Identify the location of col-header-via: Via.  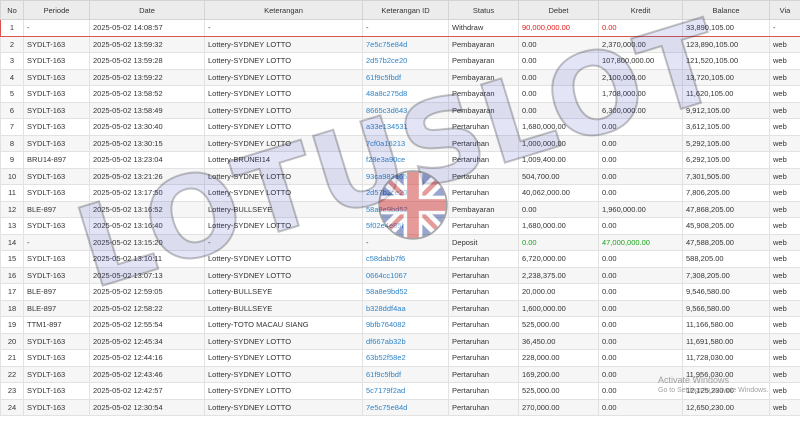
(784, 10).